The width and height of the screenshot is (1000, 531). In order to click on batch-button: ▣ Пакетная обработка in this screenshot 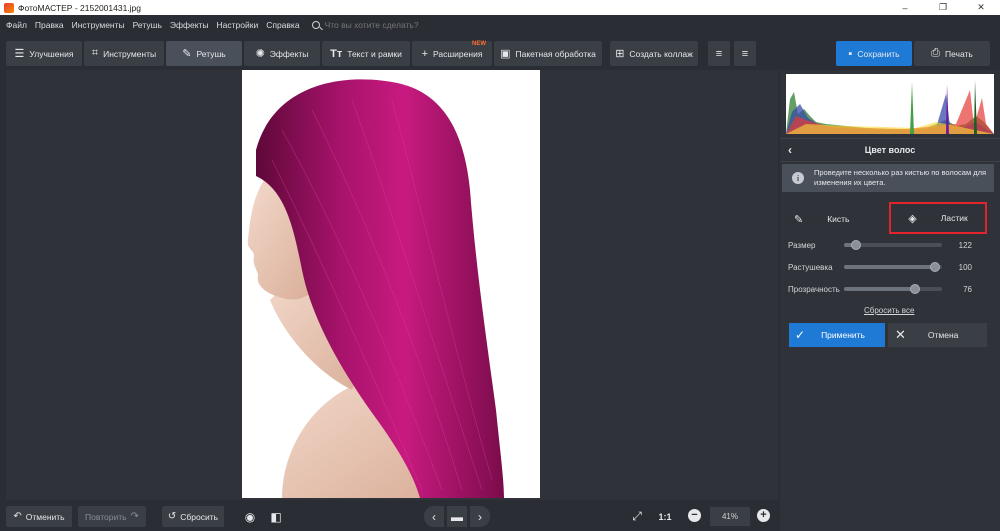, I will do `click(548, 53)`.